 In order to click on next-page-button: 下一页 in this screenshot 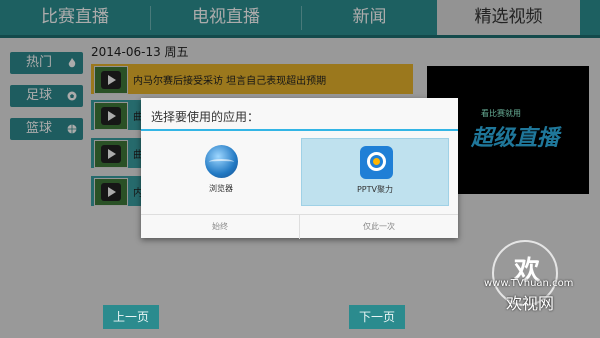, I will do `click(377, 317)`.